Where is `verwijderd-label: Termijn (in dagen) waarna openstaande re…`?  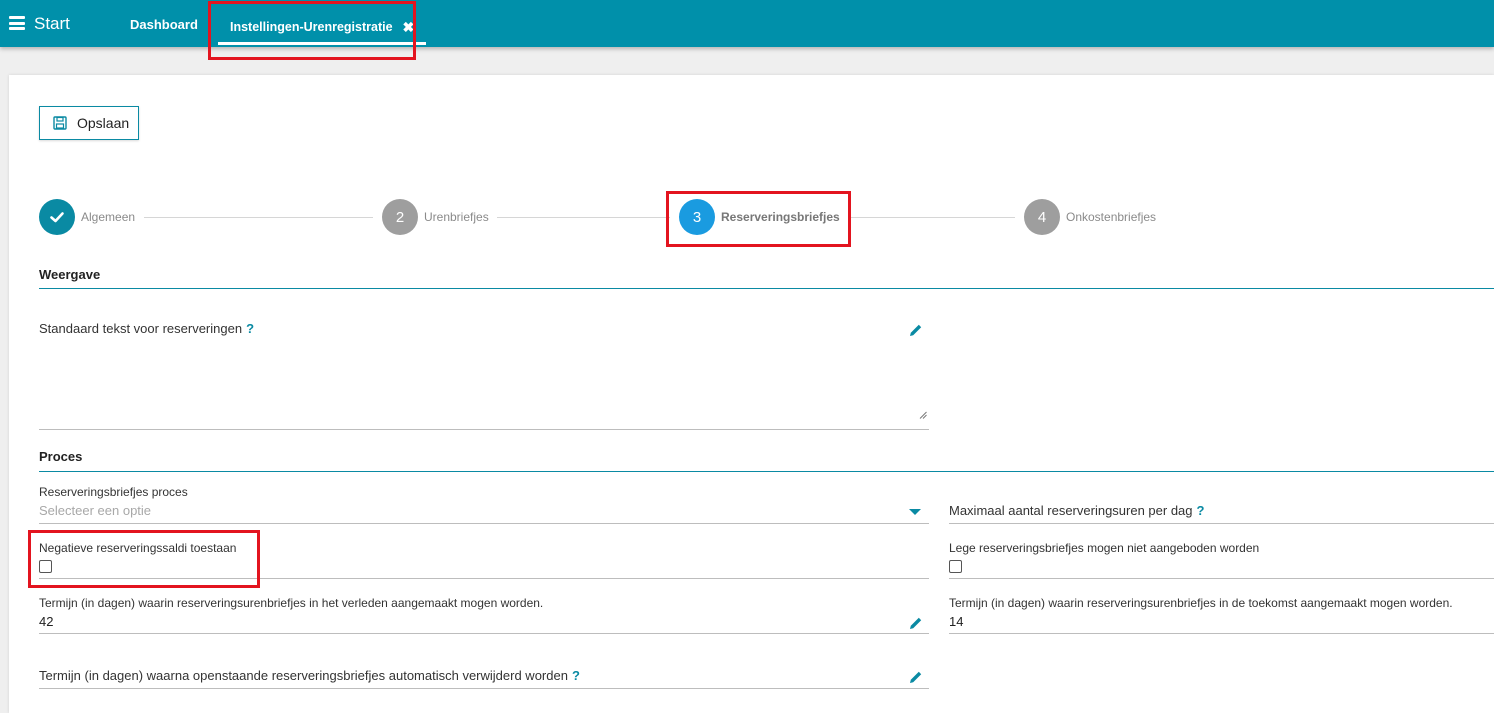 verwijderd-label: Termijn (in dagen) waarna openstaande re… is located at coordinates (309, 675).